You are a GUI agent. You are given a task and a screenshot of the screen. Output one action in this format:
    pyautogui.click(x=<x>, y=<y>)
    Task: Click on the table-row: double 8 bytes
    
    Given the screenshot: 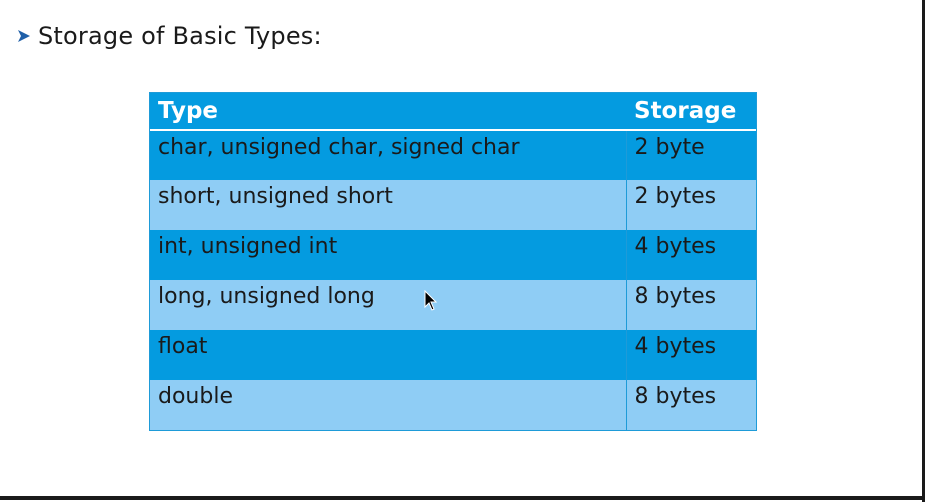 What is the action you would take?
    pyautogui.click(x=453, y=405)
    